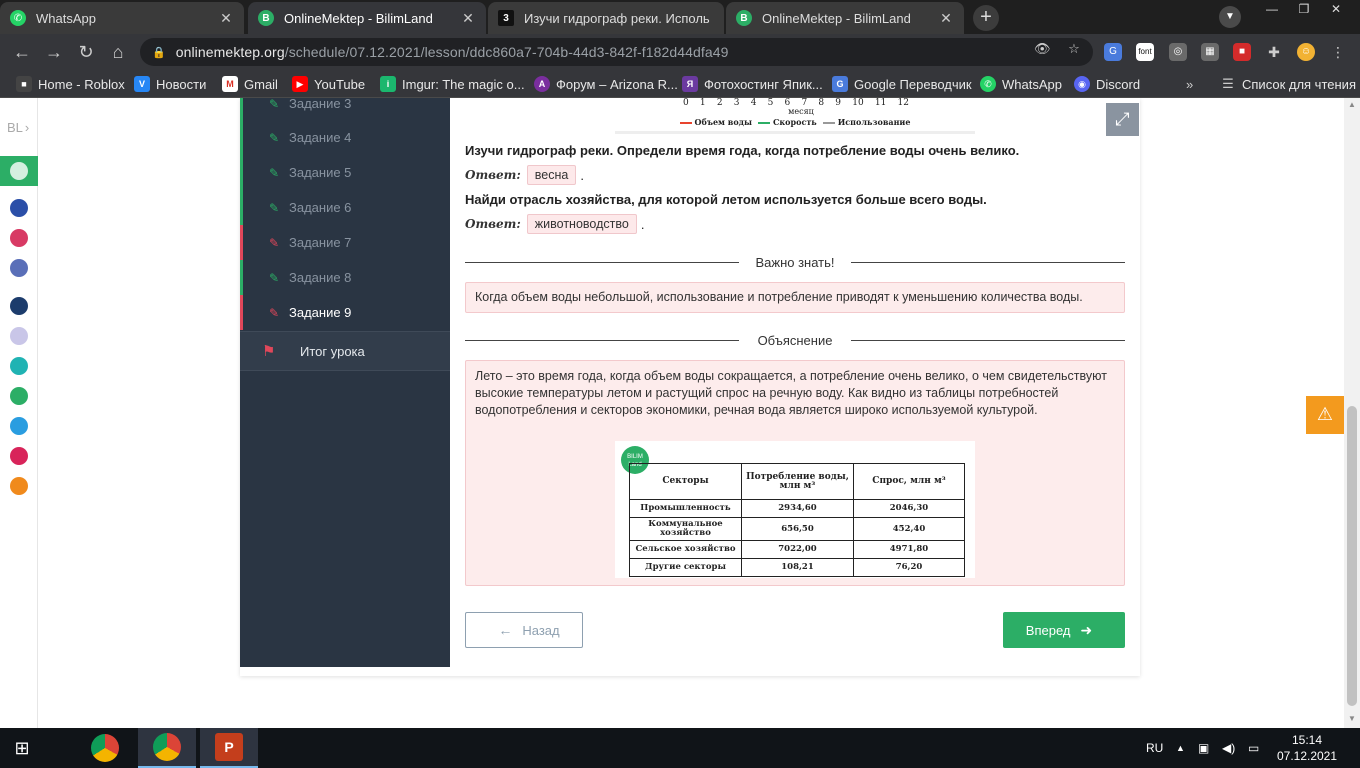 Image resolution: width=1360 pixels, height=768 pixels. Describe the element at coordinates (1230, 17) in the screenshot. I see `tab-search-icon: ▼` at that location.